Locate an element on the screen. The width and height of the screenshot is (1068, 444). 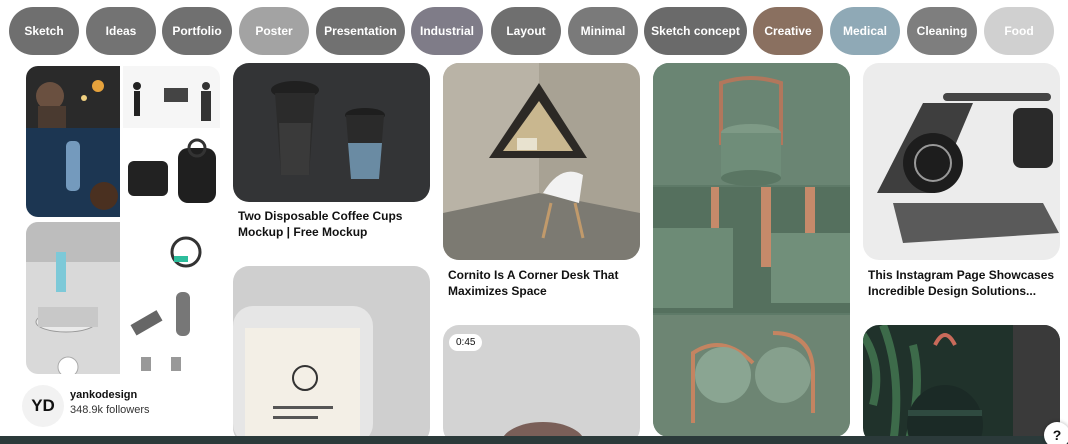
chip-sketch: Sketch is located at coordinates (44, 31).